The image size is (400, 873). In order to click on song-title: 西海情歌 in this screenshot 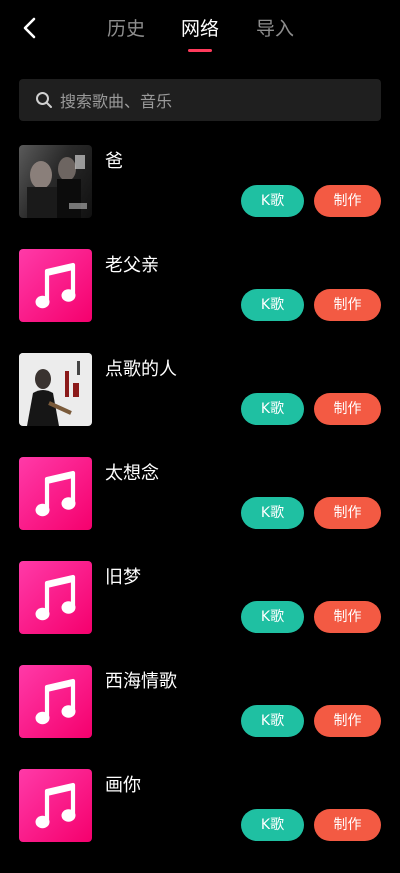, I will do `click(141, 681)`.